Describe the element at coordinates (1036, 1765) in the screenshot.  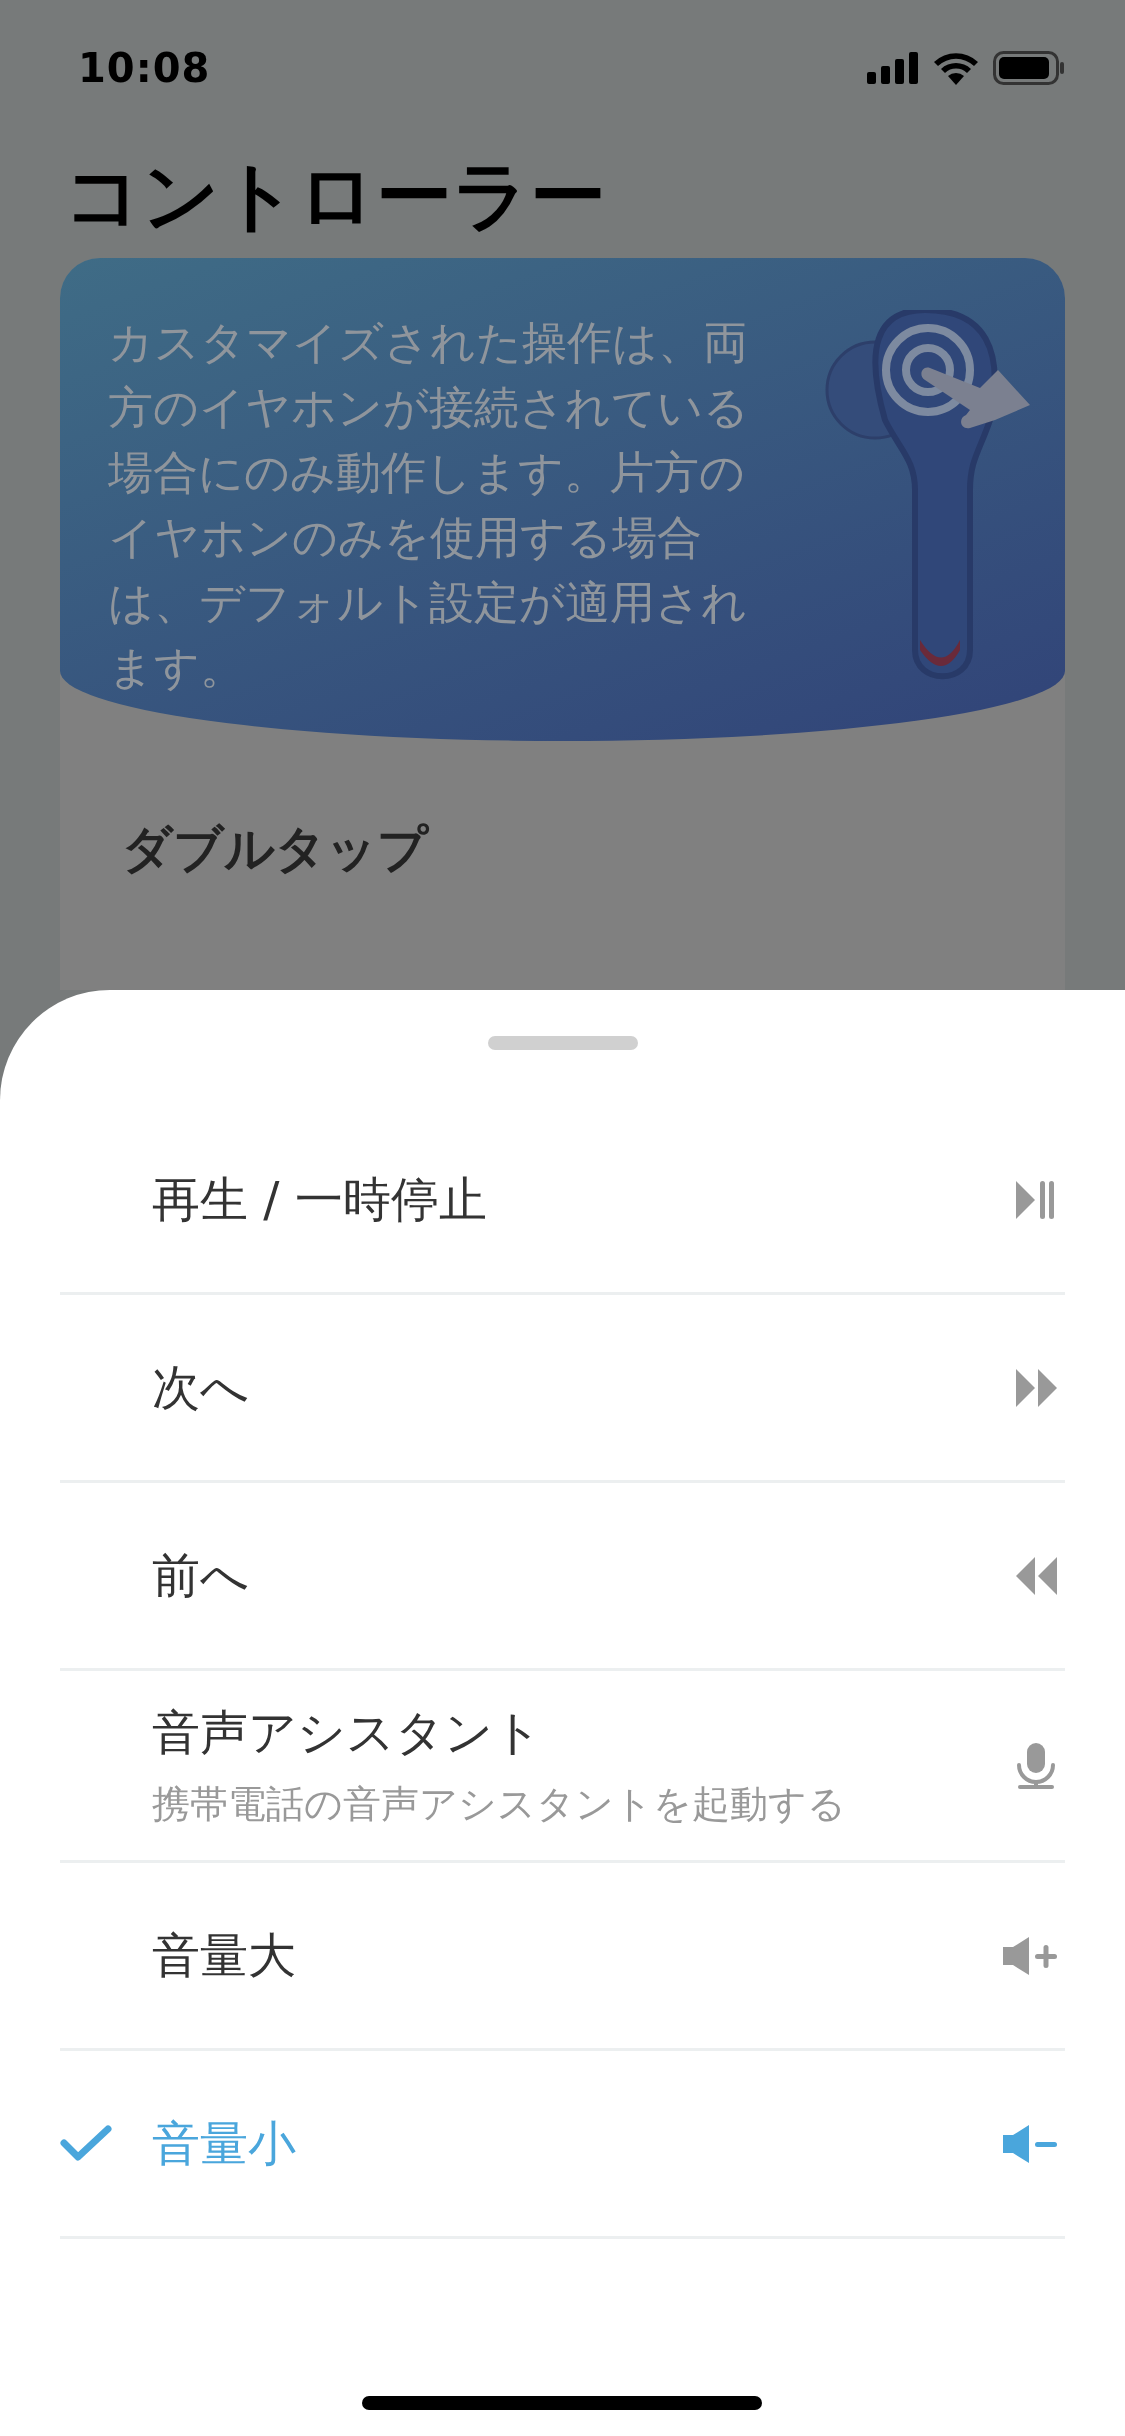
I see `microphone-icon` at that location.